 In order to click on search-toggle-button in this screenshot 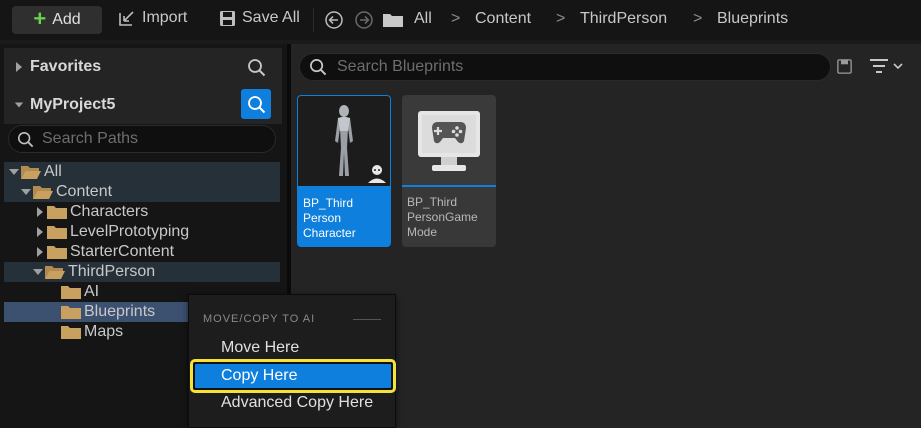, I will do `click(256, 104)`.